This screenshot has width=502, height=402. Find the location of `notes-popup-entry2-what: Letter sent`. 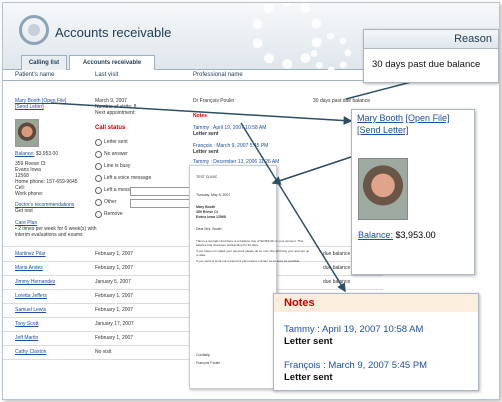

notes-popup-entry2-what: Letter sent is located at coordinates (308, 377).